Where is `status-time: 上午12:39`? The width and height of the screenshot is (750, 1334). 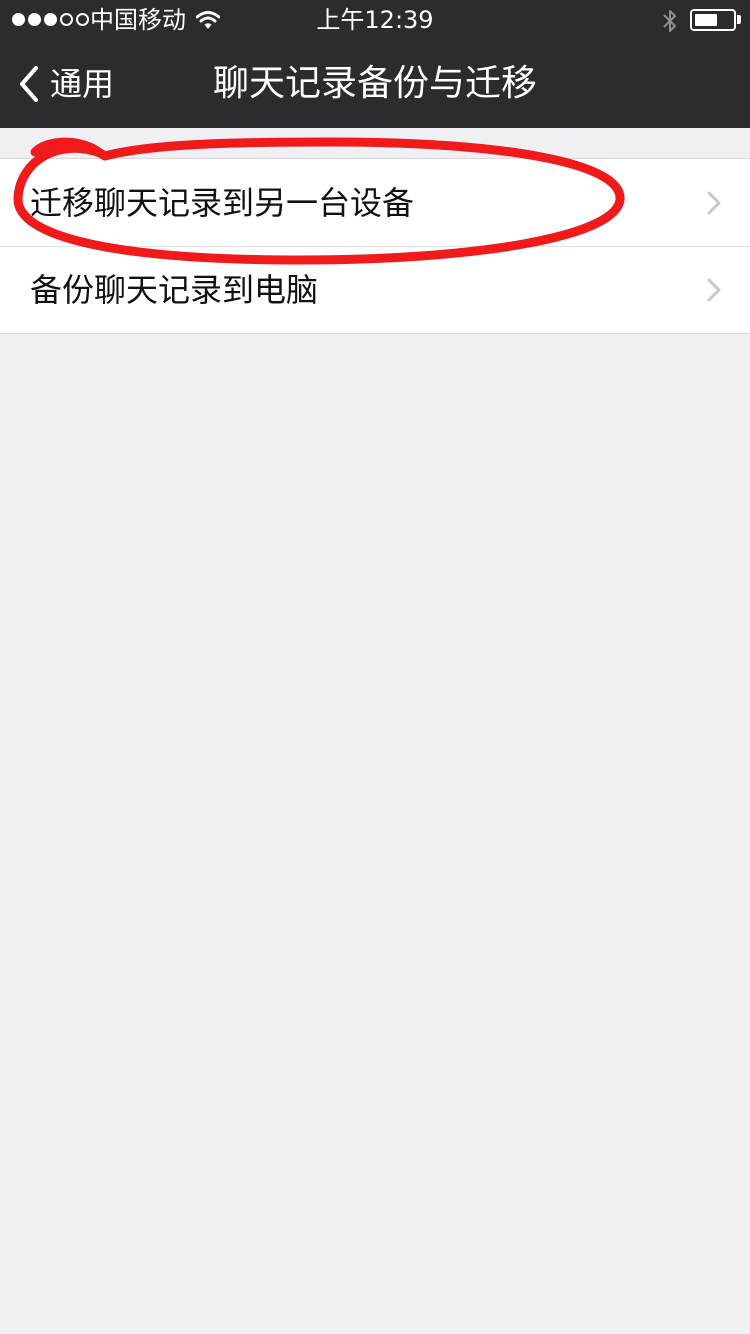 status-time: 上午12:39 is located at coordinates (375, 20).